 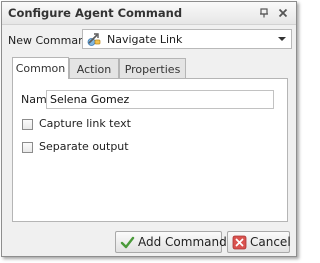 I want to click on cancel-button: Cancel, so click(x=259, y=242).